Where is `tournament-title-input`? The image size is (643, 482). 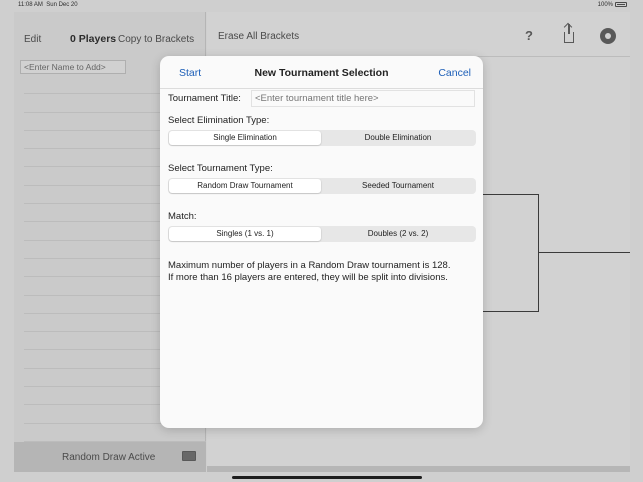 tournament-title-input is located at coordinates (363, 98).